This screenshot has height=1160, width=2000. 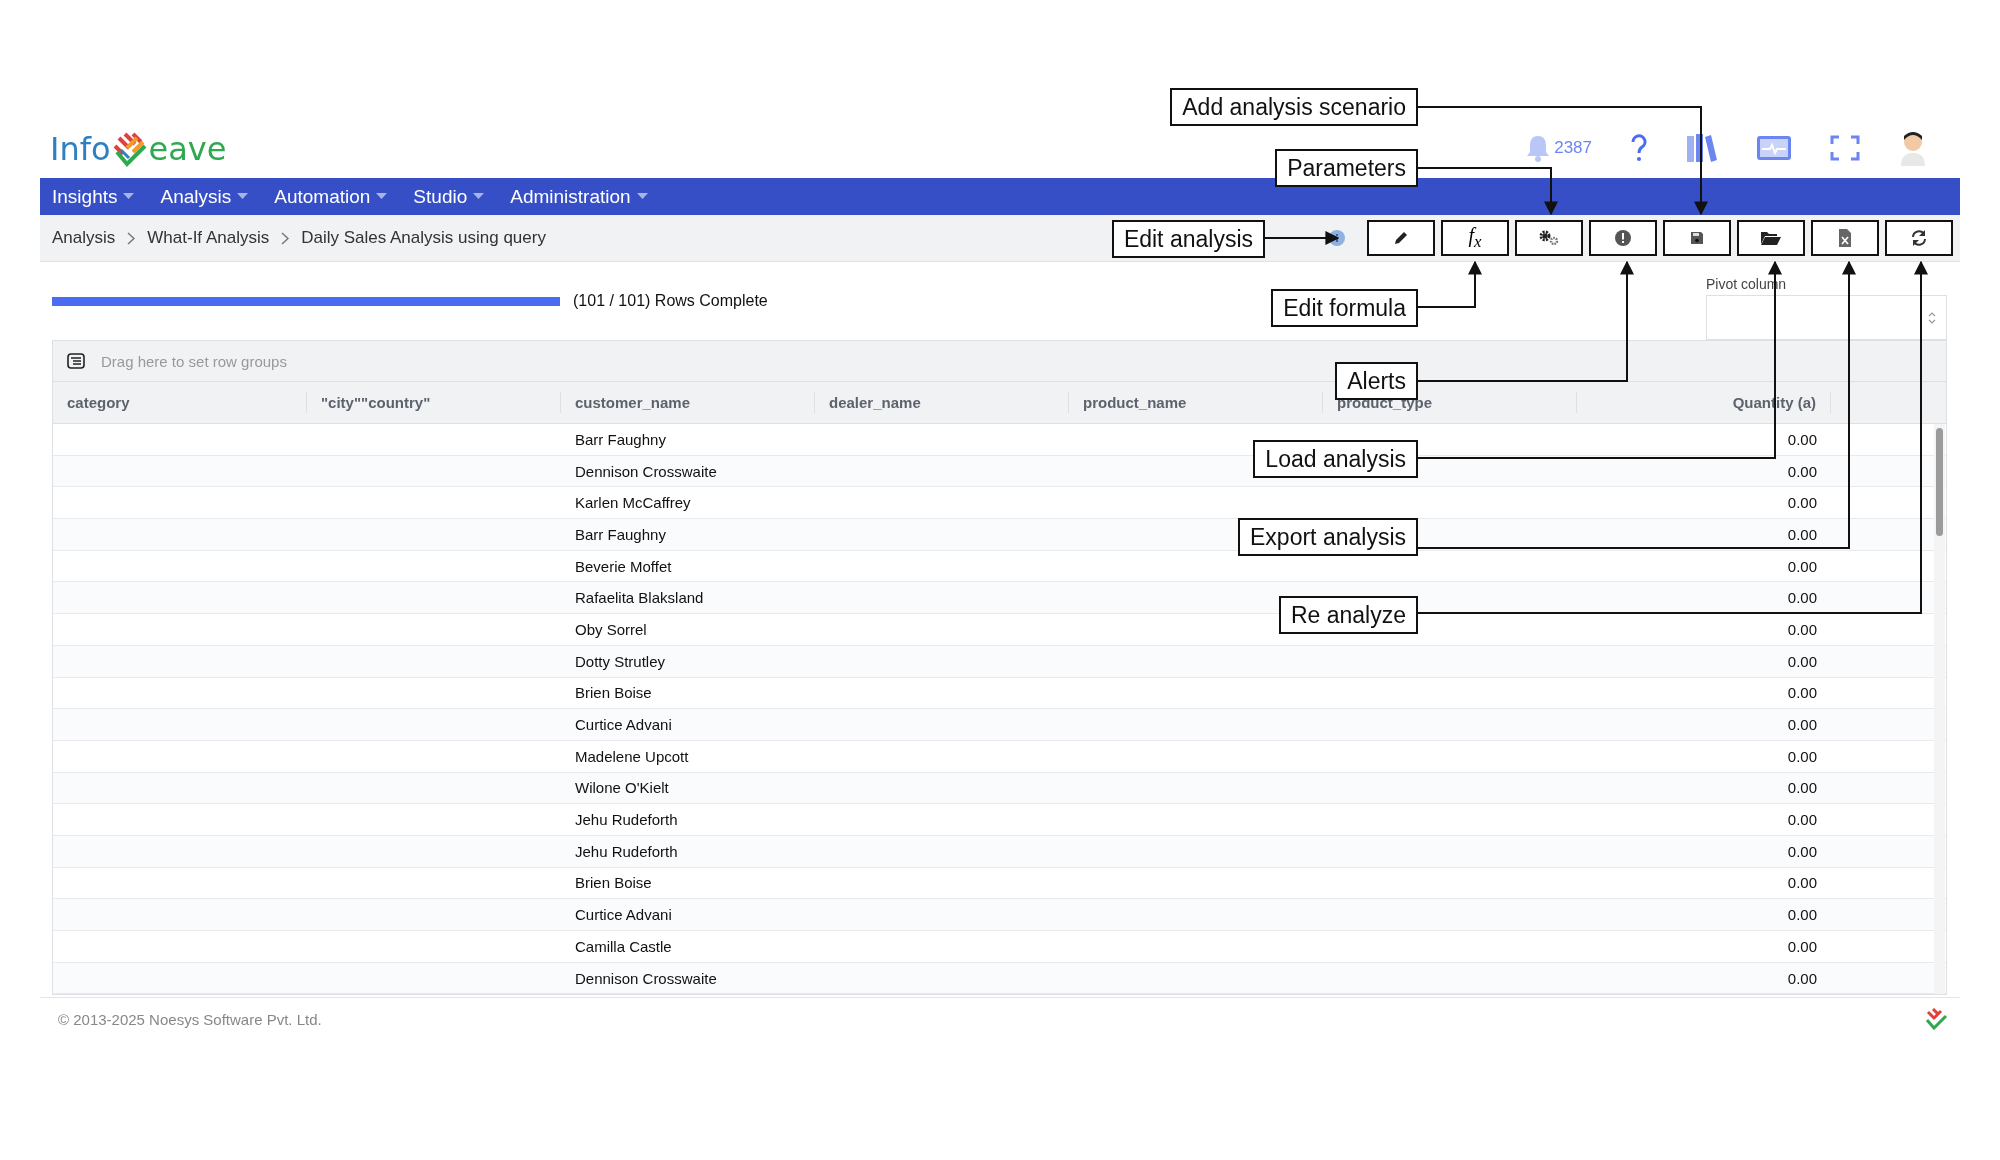 I want to click on avatar-icon, so click(x=1913, y=148).